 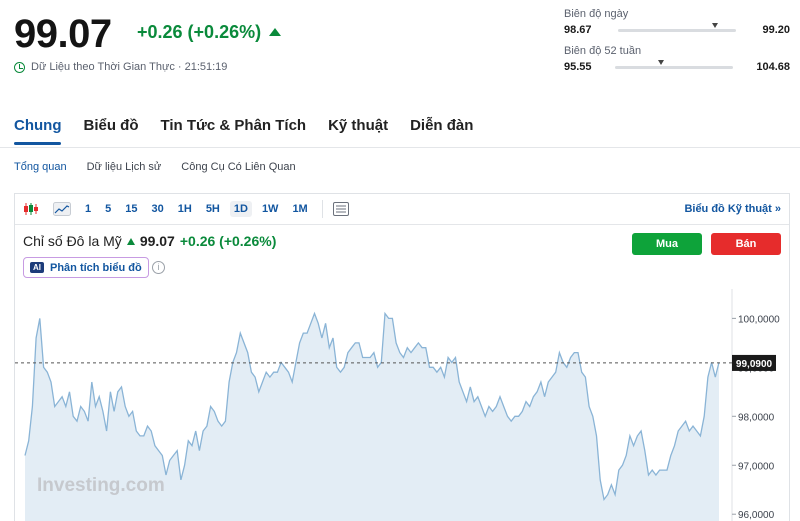 I want to click on week52-range-low: 95.55, so click(x=578, y=67).